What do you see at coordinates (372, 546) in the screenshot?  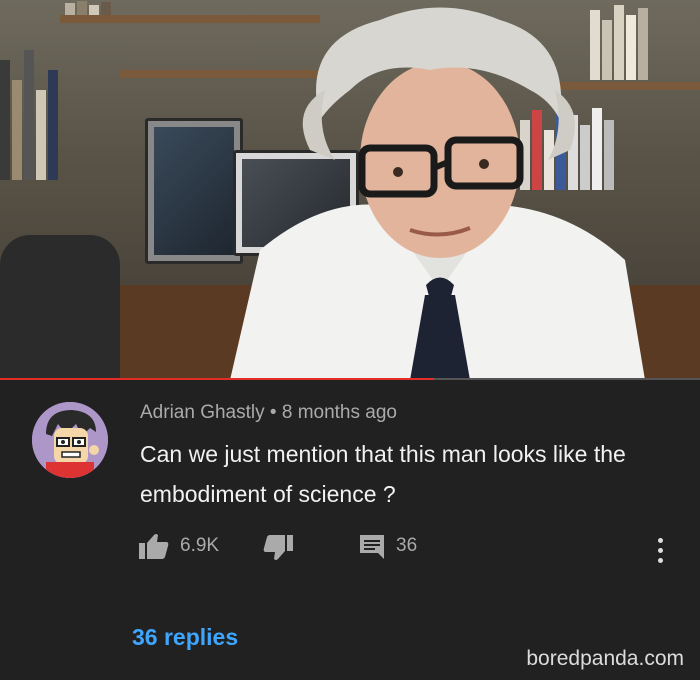 I see `comment-icon` at bounding box center [372, 546].